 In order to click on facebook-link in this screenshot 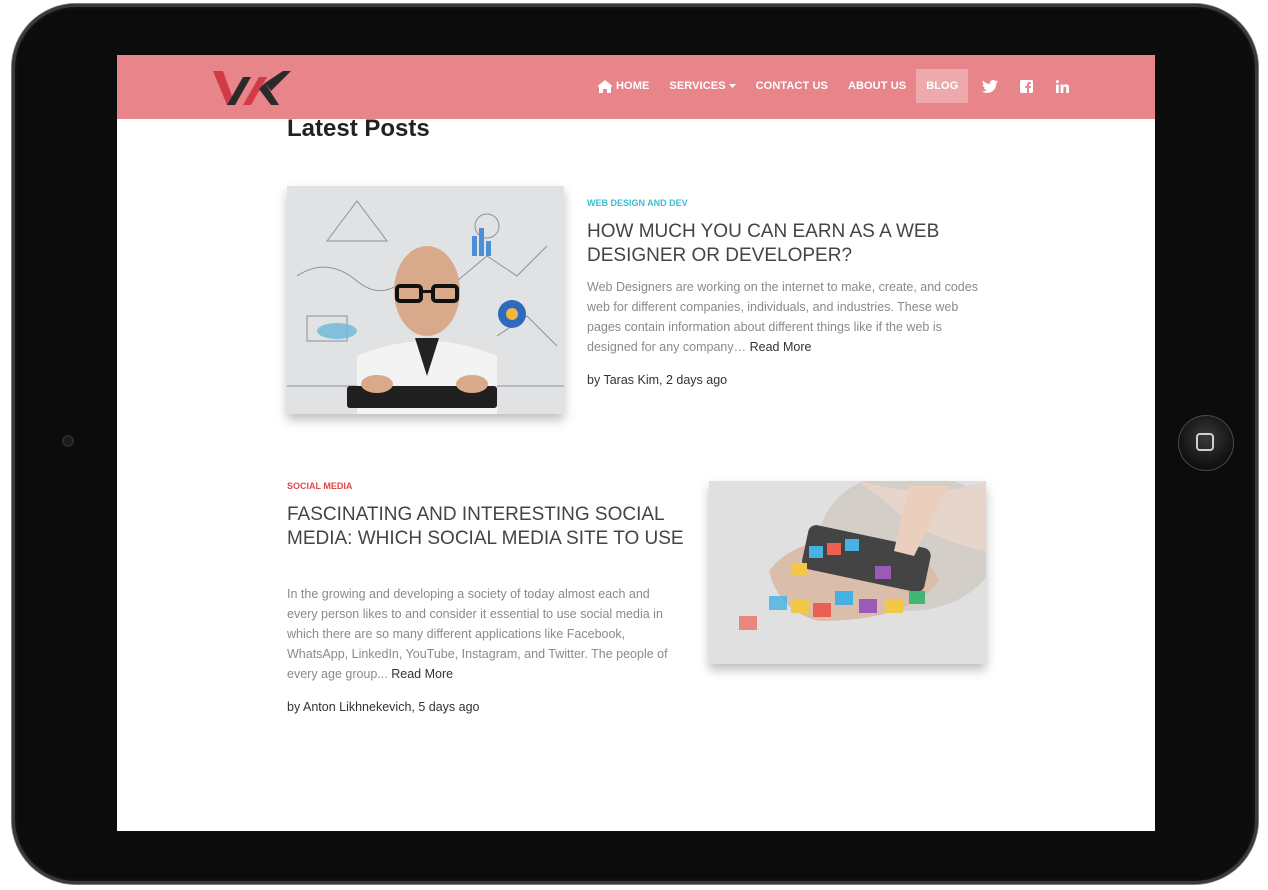, I will do `click(1026, 86)`.